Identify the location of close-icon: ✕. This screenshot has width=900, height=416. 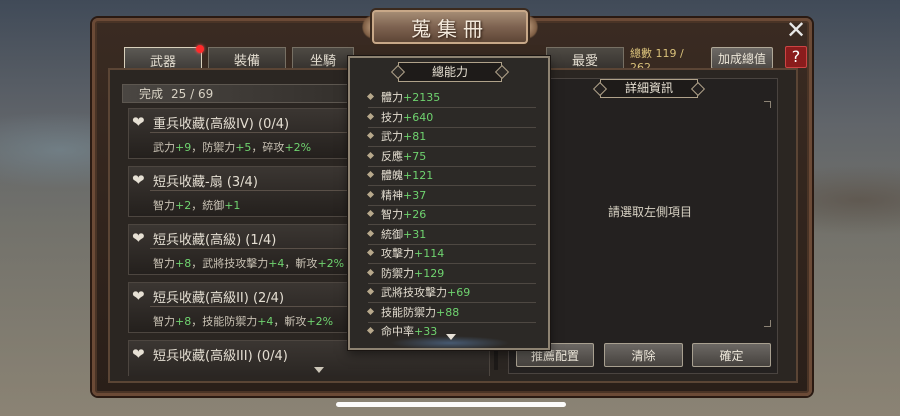
(796, 30).